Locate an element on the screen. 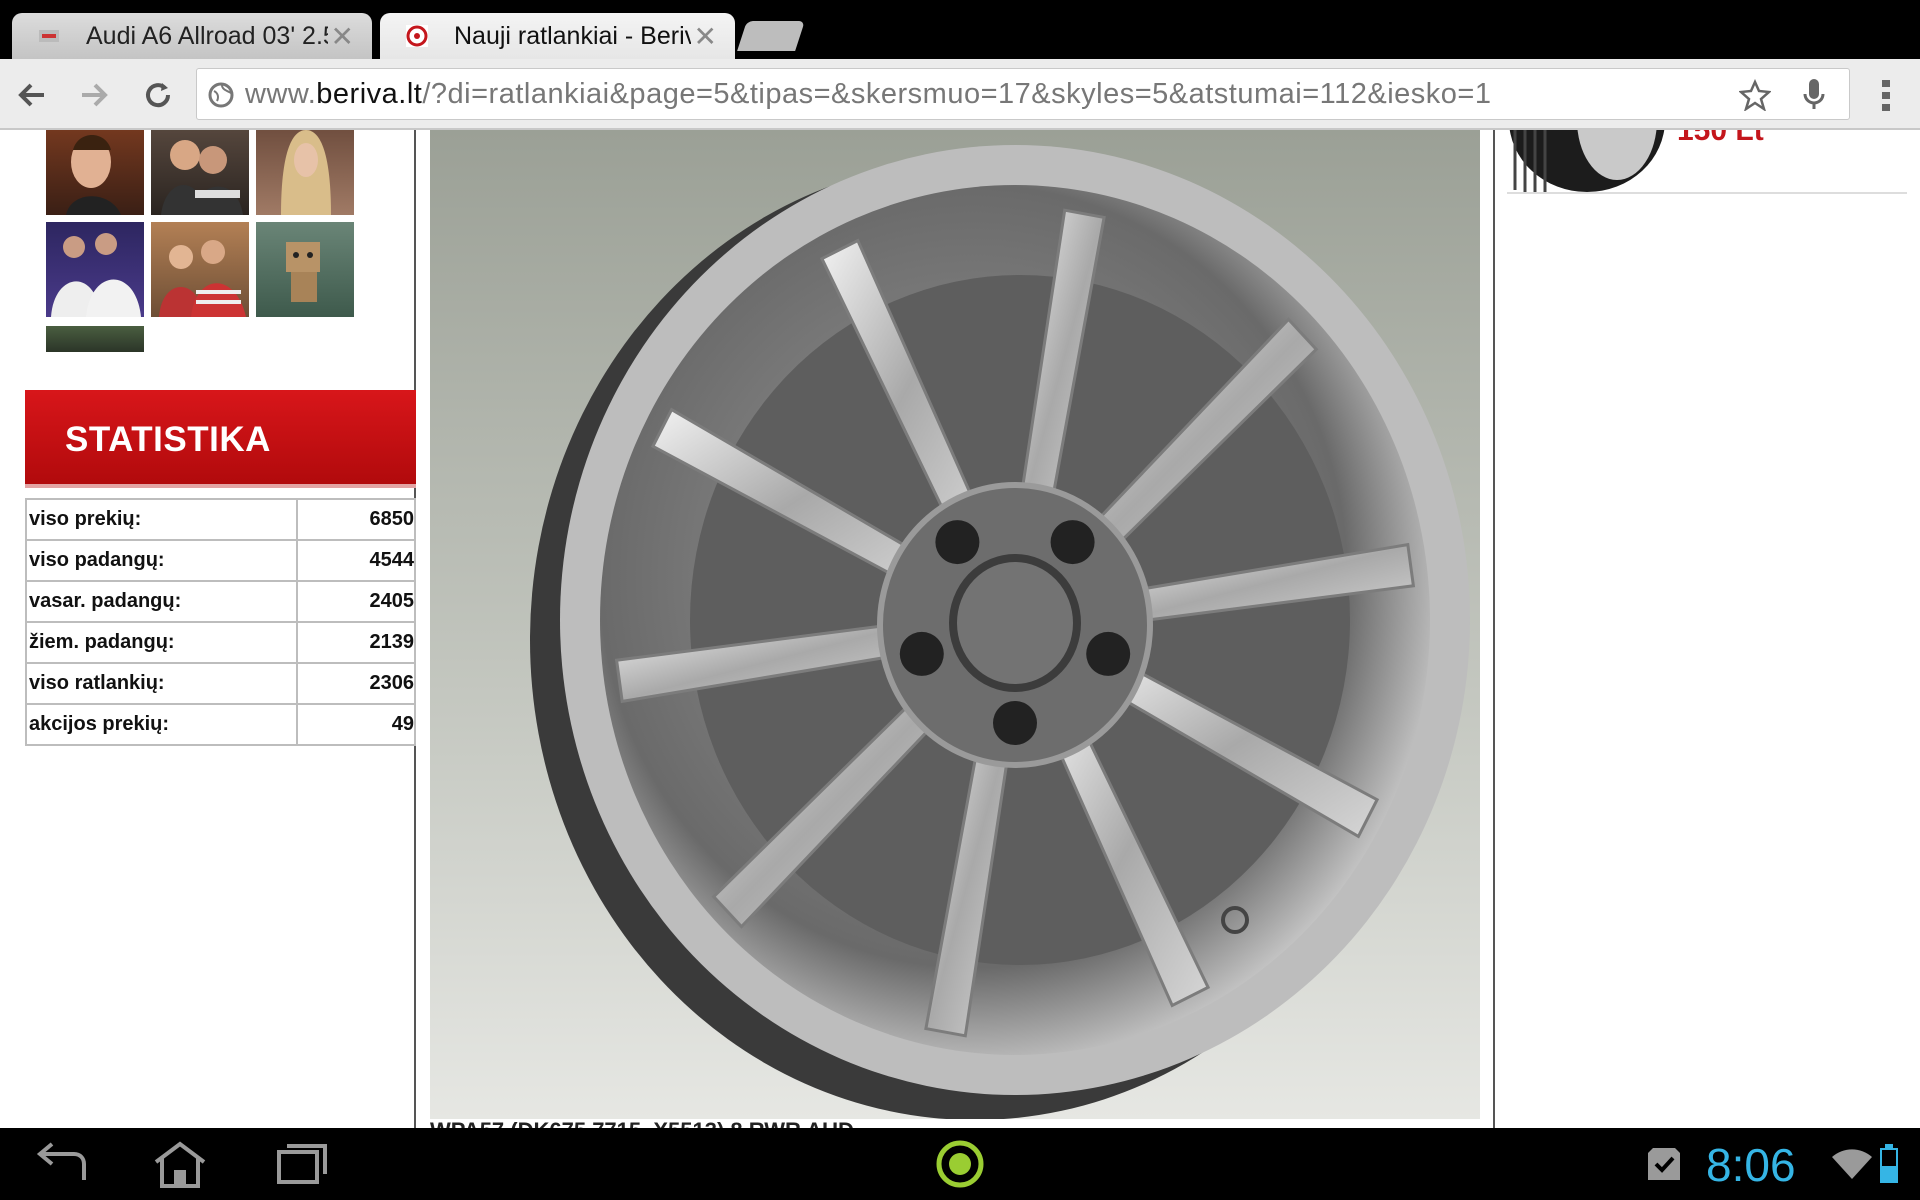  stat-value: 2306 is located at coordinates (356, 683).